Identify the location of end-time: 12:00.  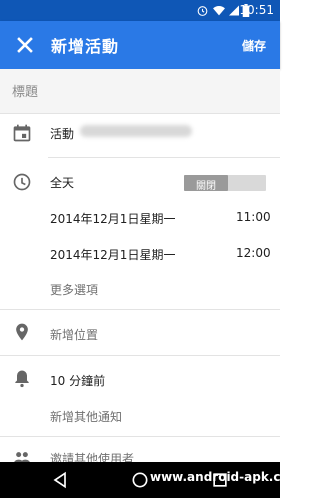
(253, 253).